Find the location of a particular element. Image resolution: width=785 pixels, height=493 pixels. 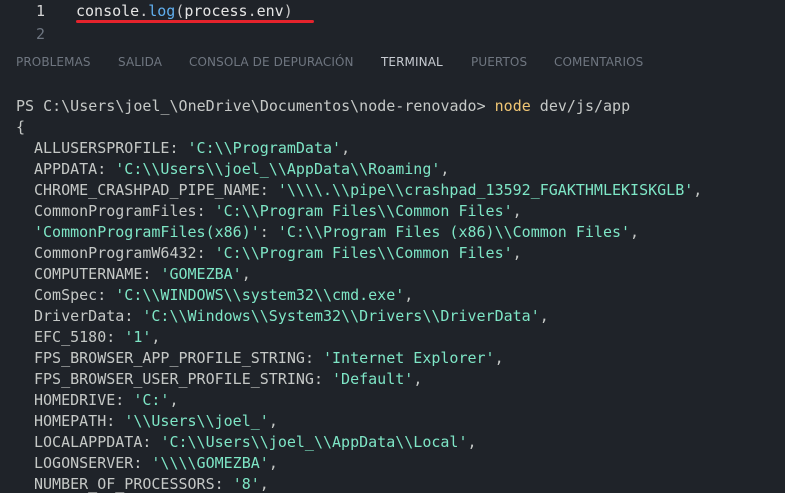

tab-comentarios: COMENTARIOS is located at coordinates (598, 62).